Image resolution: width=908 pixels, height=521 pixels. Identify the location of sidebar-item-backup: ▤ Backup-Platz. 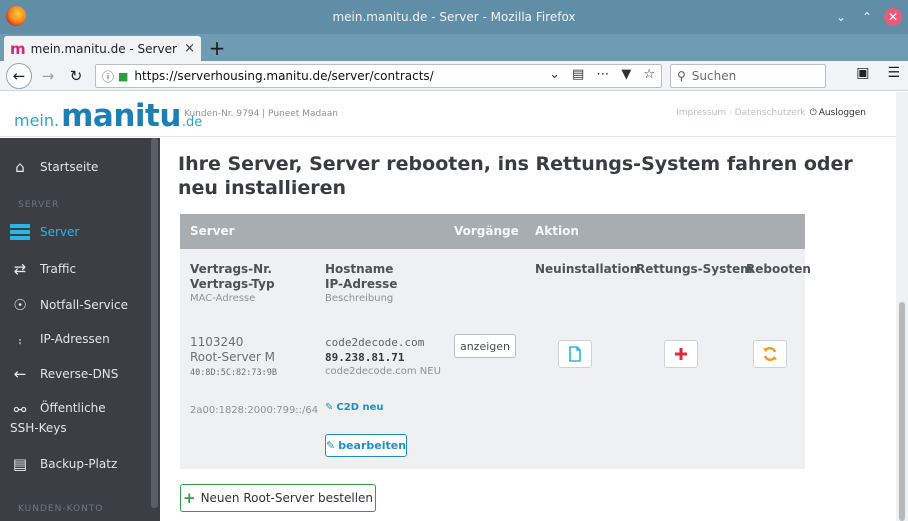
(63, 464).